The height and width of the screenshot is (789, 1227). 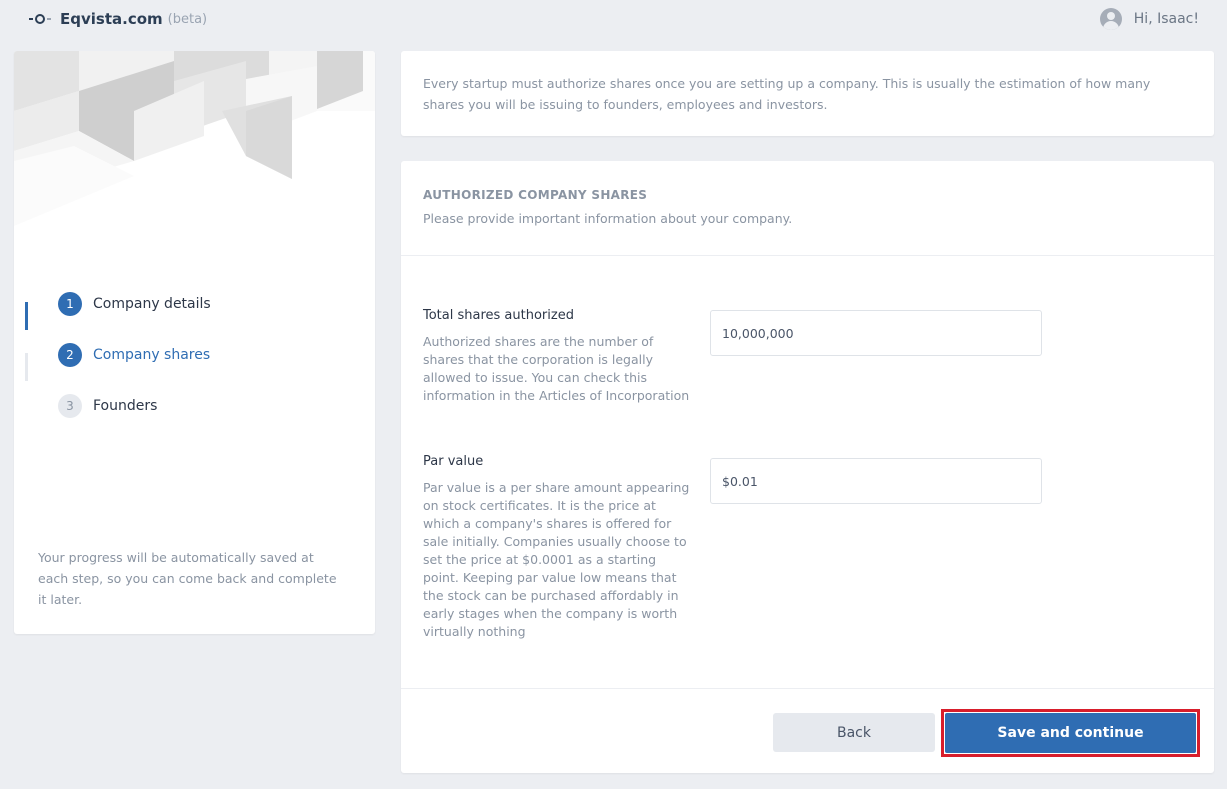 What do you see at coordinates (453, 461) in the screenshot?
I see `par-value-label: Par value` at bounding box center [453, 461].